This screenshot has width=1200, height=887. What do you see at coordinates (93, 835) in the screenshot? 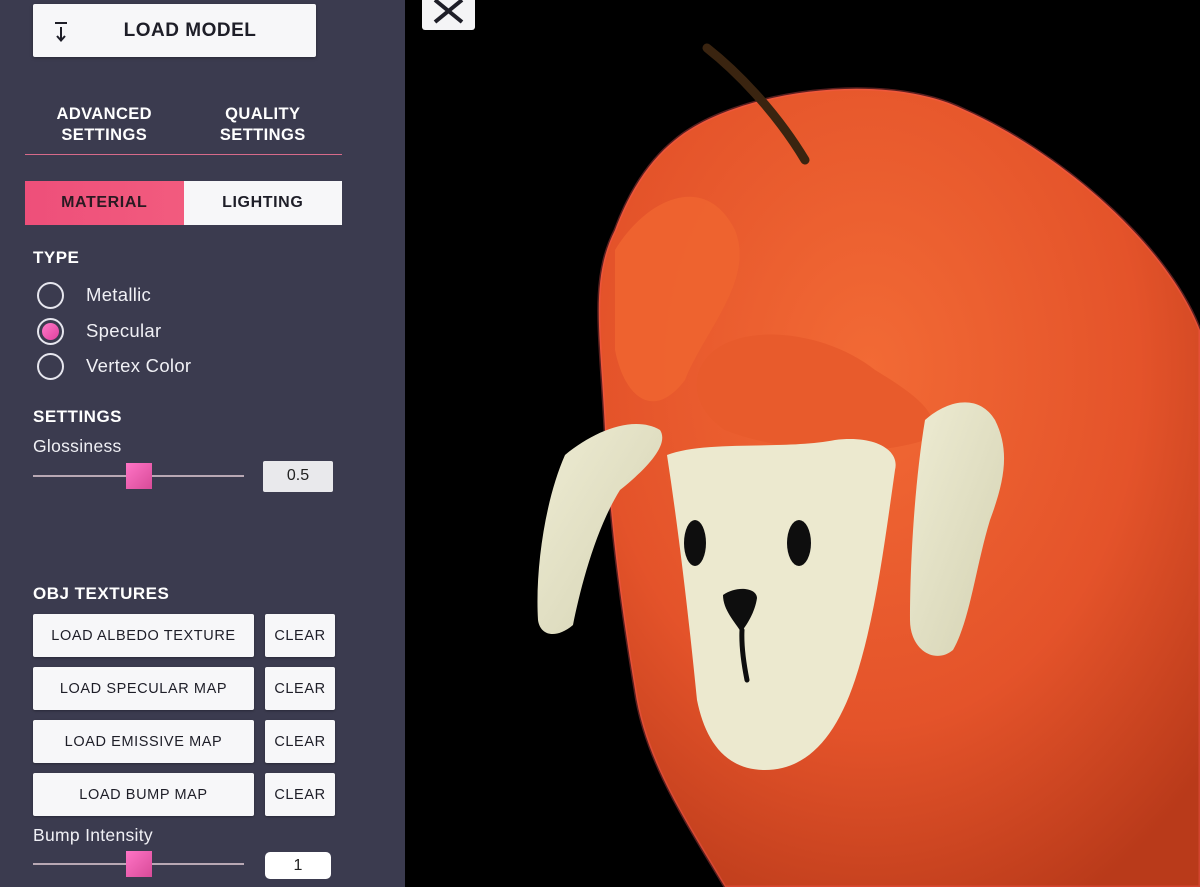
I see `bump-intensity-label: Bump Intensity` at bounding box center [93, 835].